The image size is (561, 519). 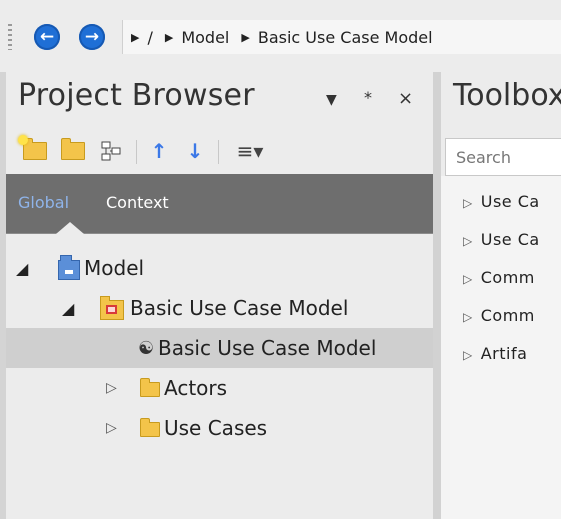 I want to click on hamburger-menu-icon: ≡▾, so click(x=250, y=151).